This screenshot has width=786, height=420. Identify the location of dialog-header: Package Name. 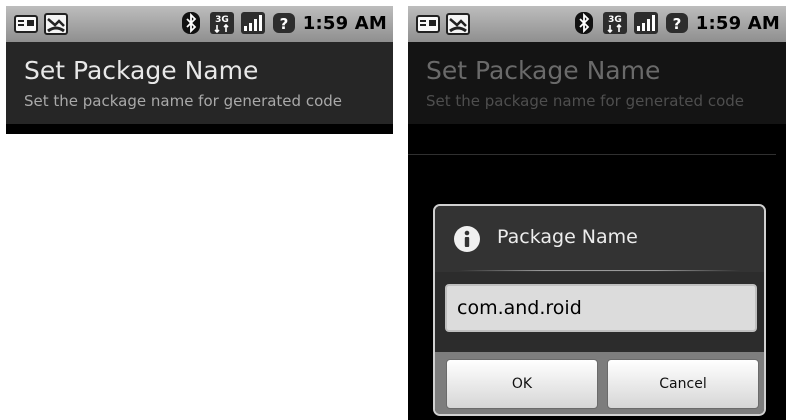
(599, 239).